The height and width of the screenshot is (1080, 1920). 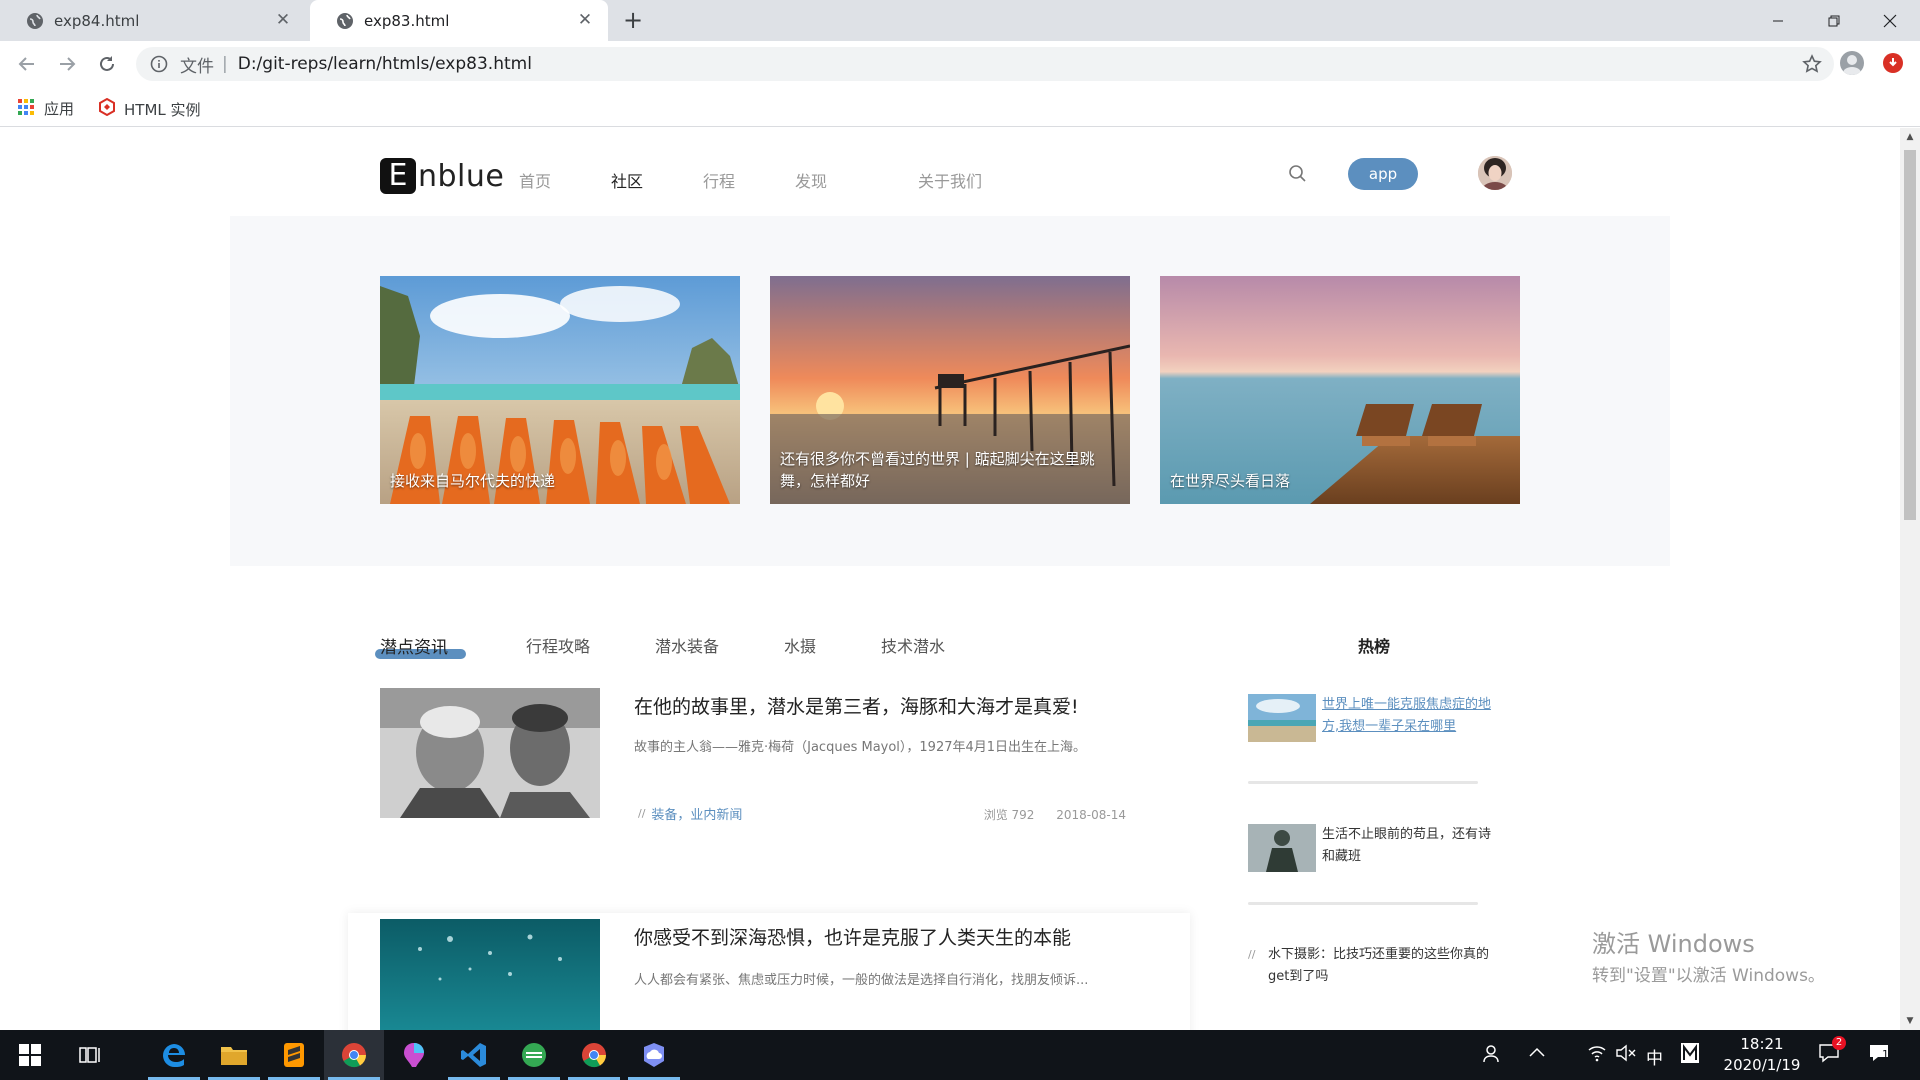 I want to click on hot-link: 世界上唯一能克服焦虑症的地方,我想一辈子呆在哪里, so click(x=1412, y=716).